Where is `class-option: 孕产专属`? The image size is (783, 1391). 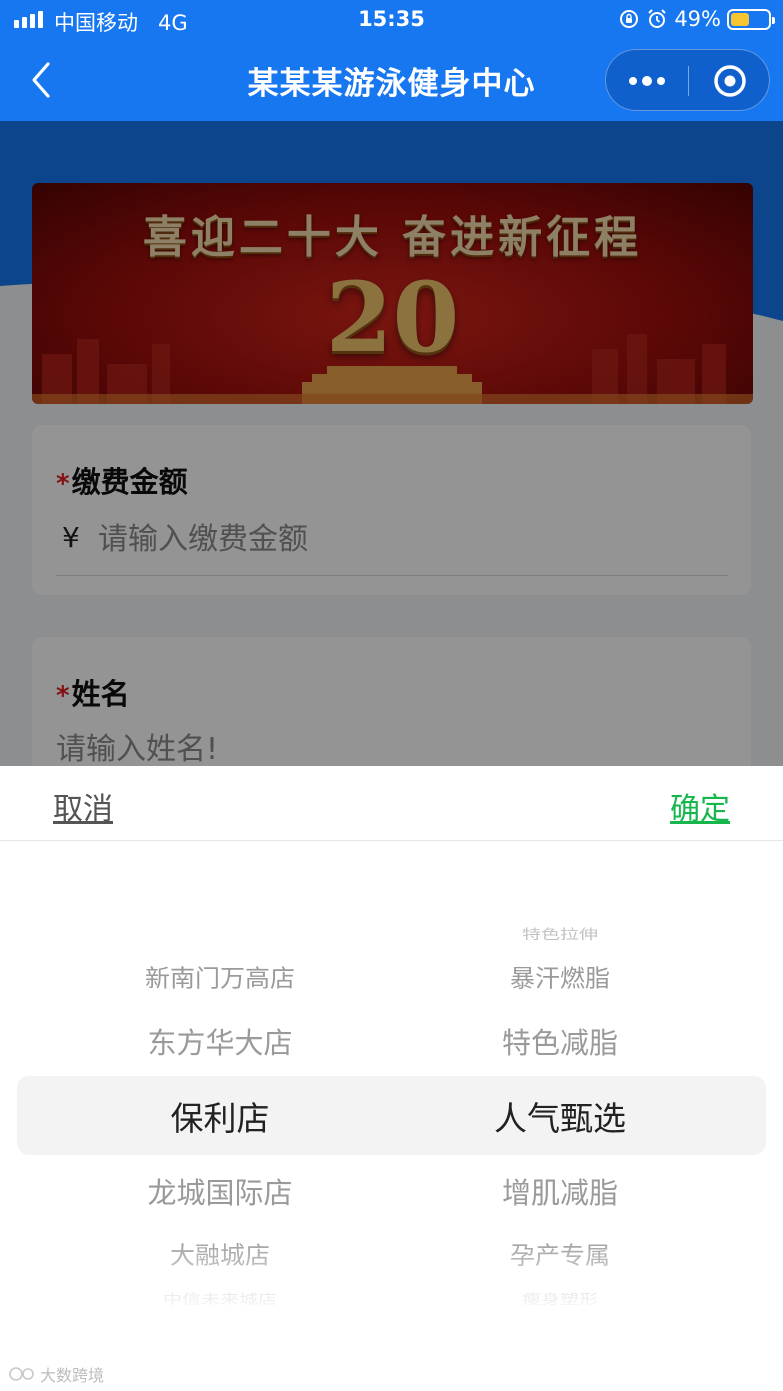
class-option: 孕产专属 is located at coordinates (560, 1253).